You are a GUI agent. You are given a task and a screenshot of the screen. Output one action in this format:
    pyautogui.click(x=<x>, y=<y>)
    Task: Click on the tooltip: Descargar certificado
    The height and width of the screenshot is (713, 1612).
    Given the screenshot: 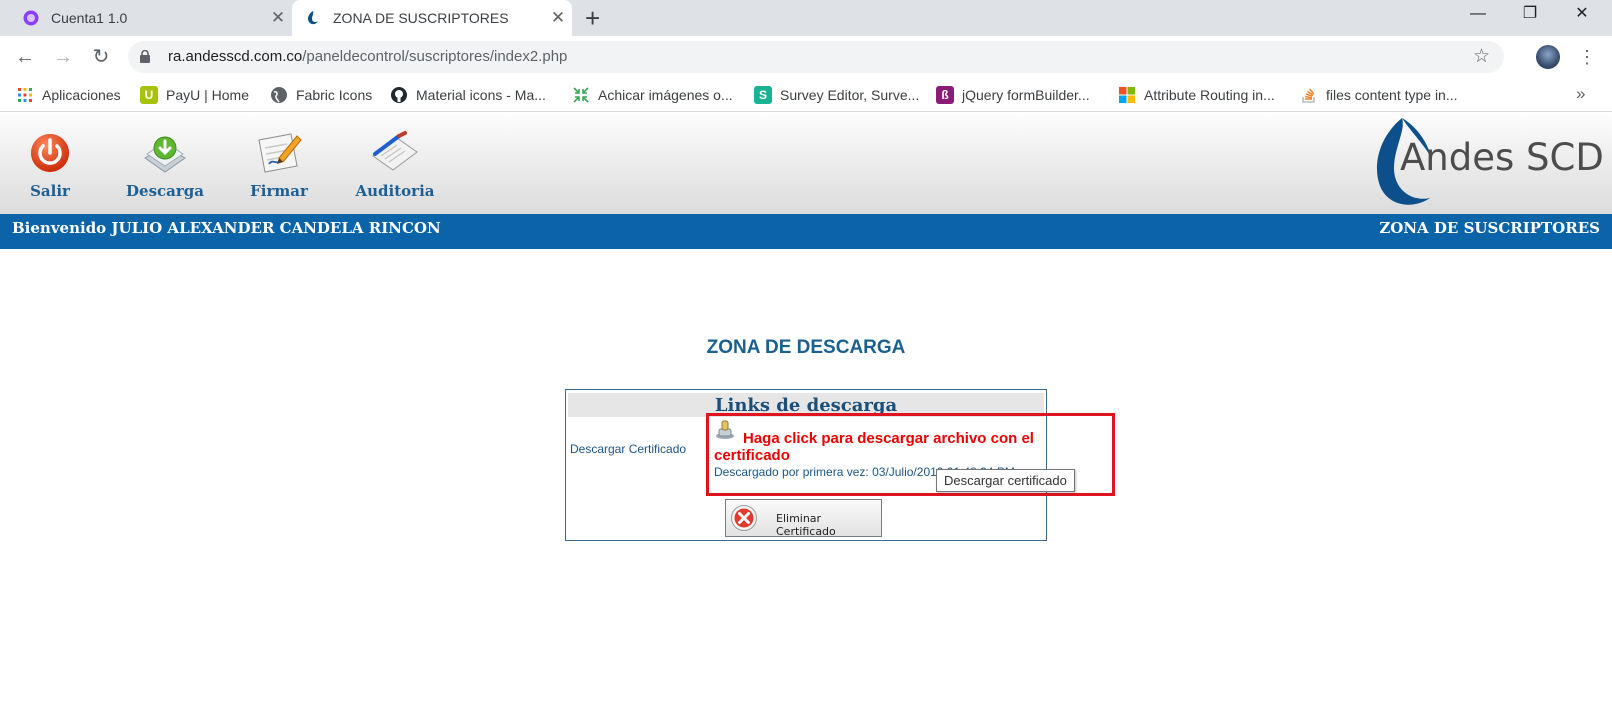 What is the action you would take?
    pyautogui.click(x=1005, y=480)
    